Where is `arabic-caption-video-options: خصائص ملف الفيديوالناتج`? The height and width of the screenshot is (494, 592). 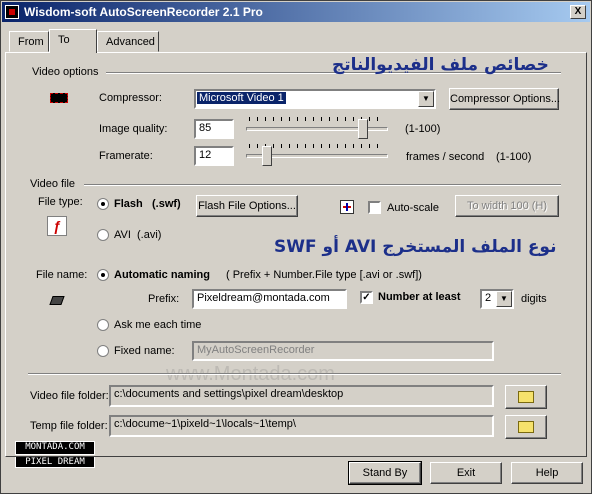
arabic-caption-video-options: خصائص ملف الفيديوالناتج is located at coordinates (440, 65).